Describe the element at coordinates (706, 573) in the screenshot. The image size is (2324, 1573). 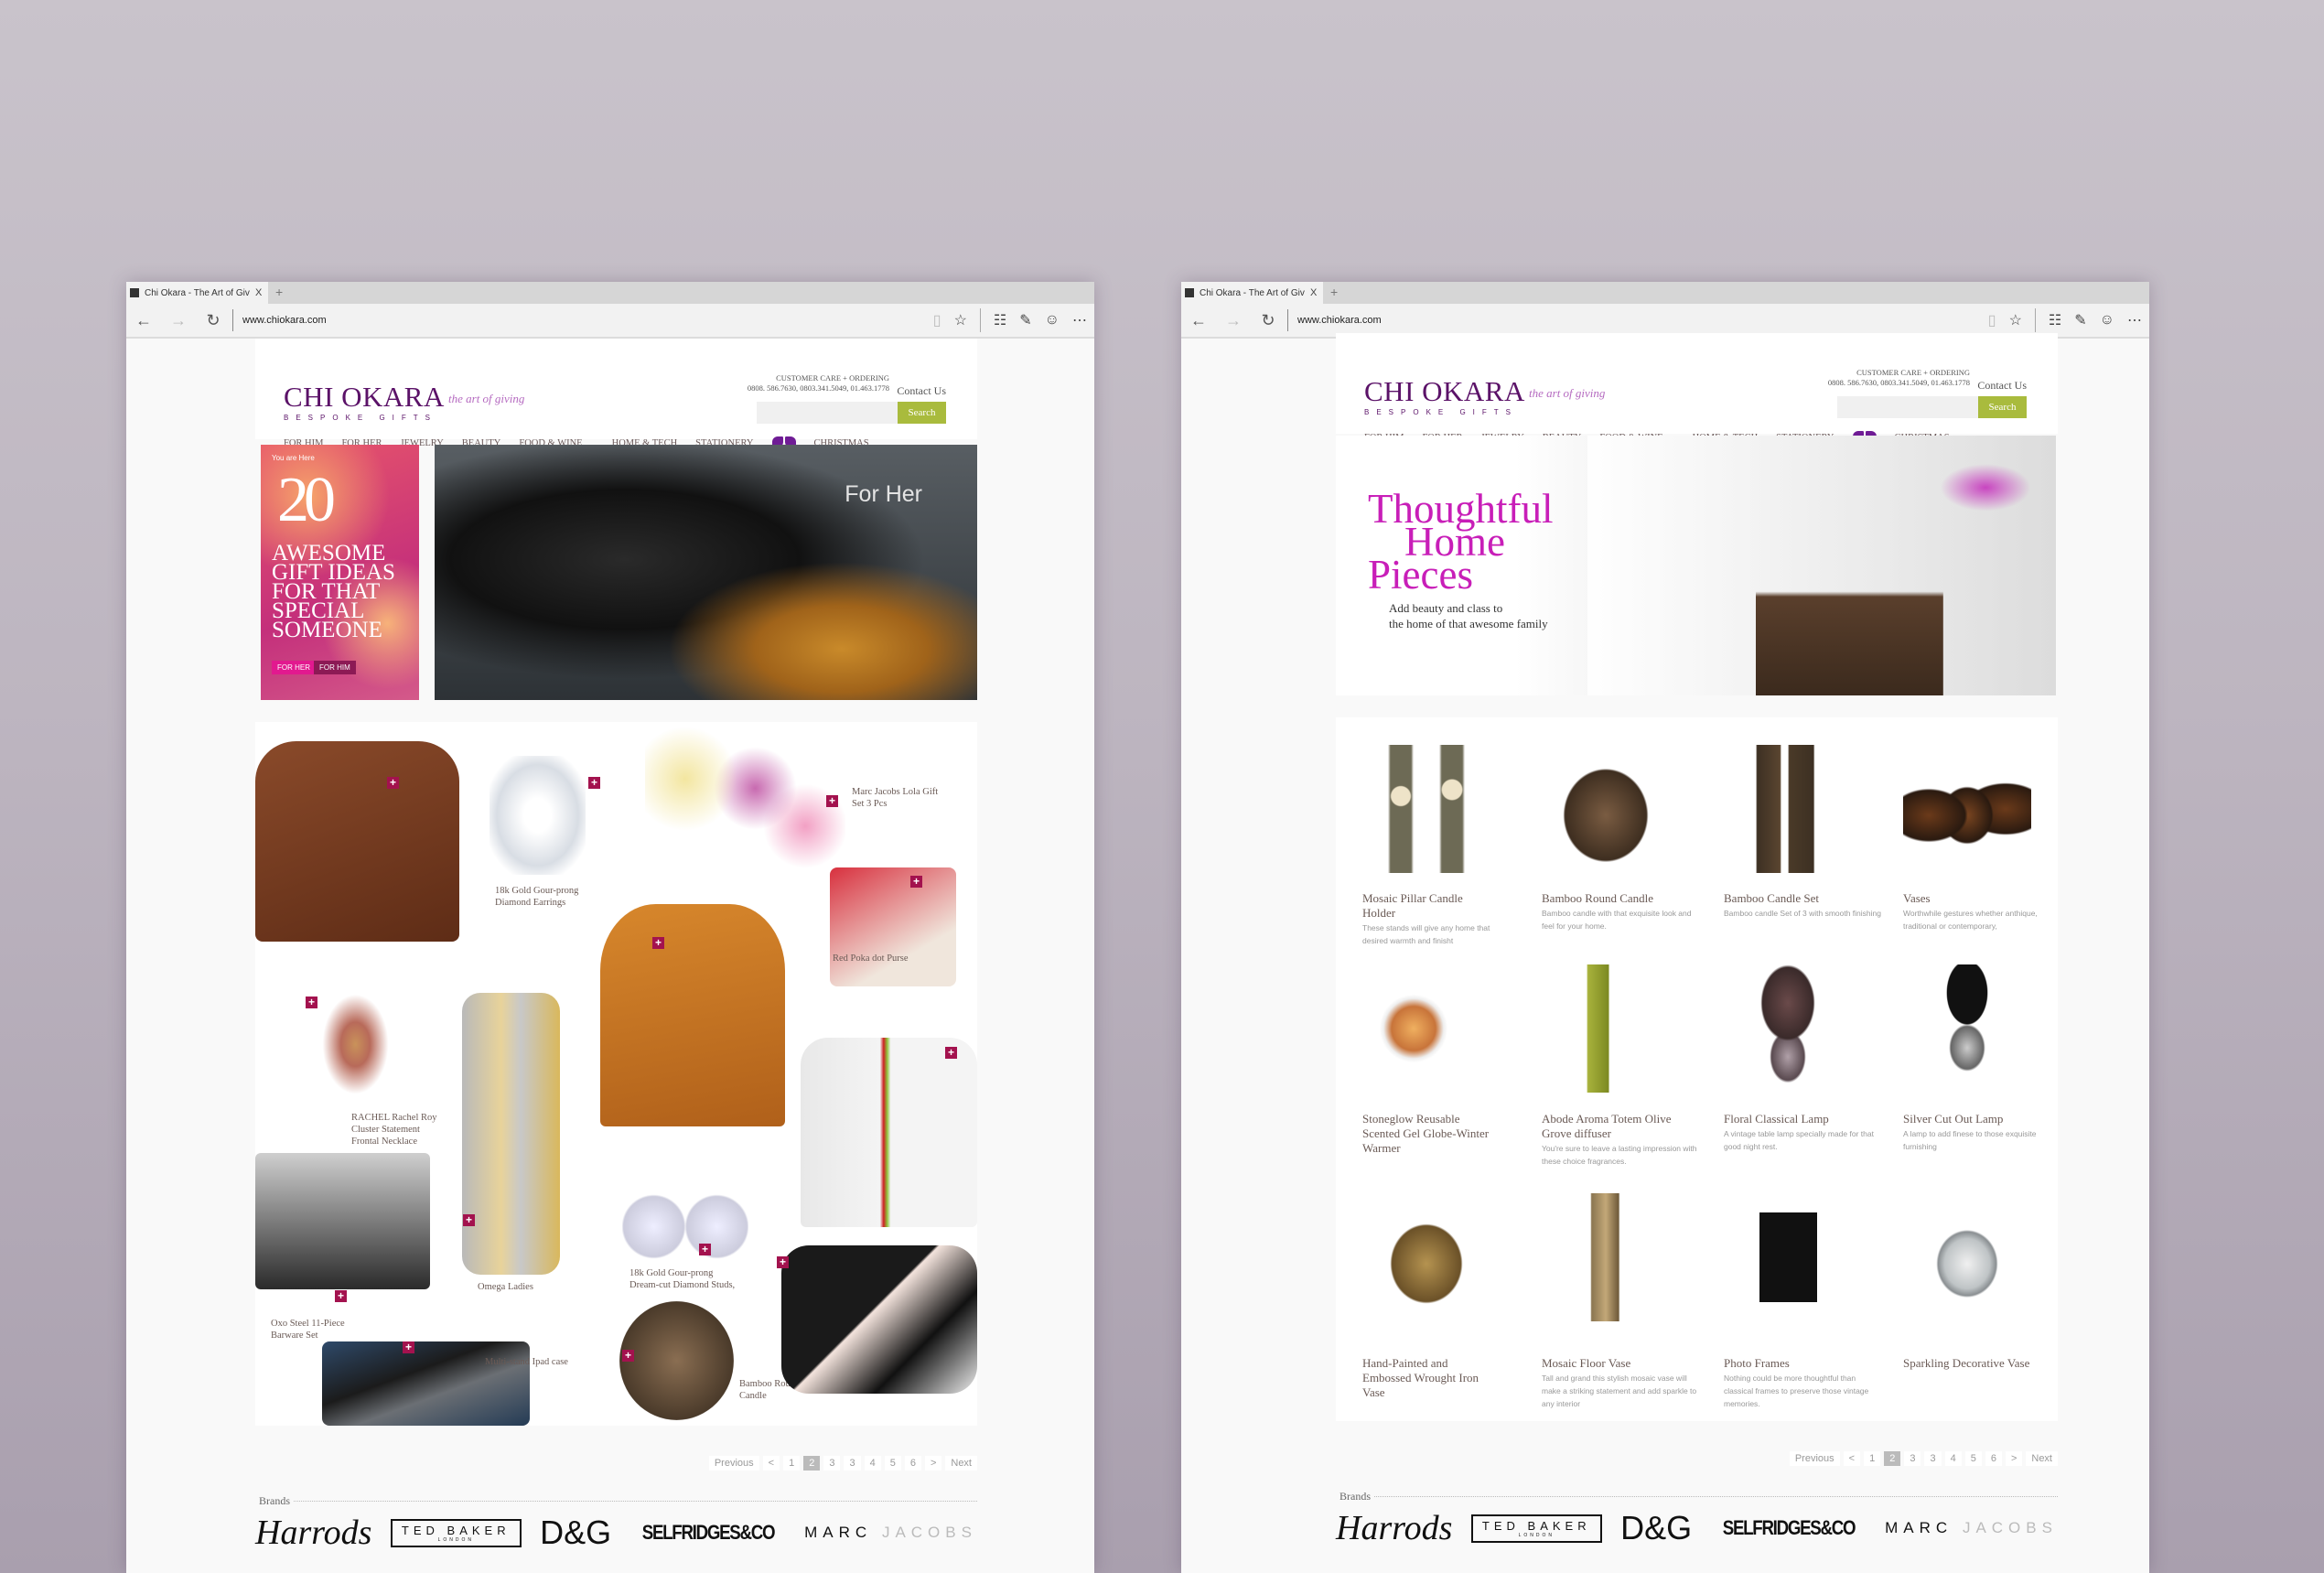
I see `hero-image-for-her: For Her` at that location.